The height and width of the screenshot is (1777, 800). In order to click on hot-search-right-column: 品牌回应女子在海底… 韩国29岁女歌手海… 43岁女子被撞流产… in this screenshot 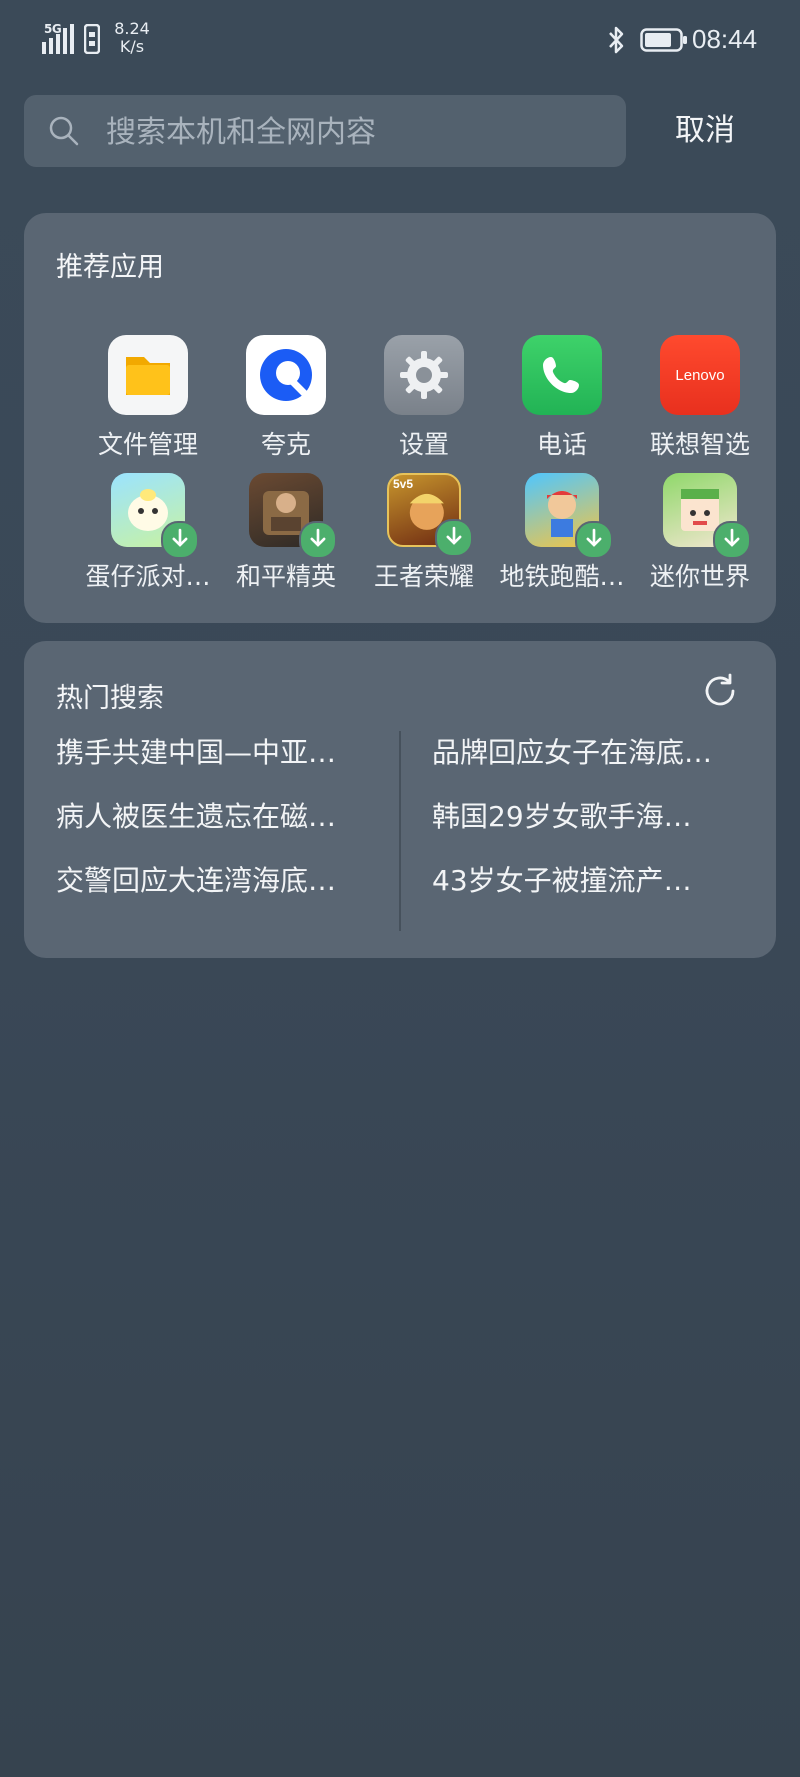, I will do `click(590, 817)`.